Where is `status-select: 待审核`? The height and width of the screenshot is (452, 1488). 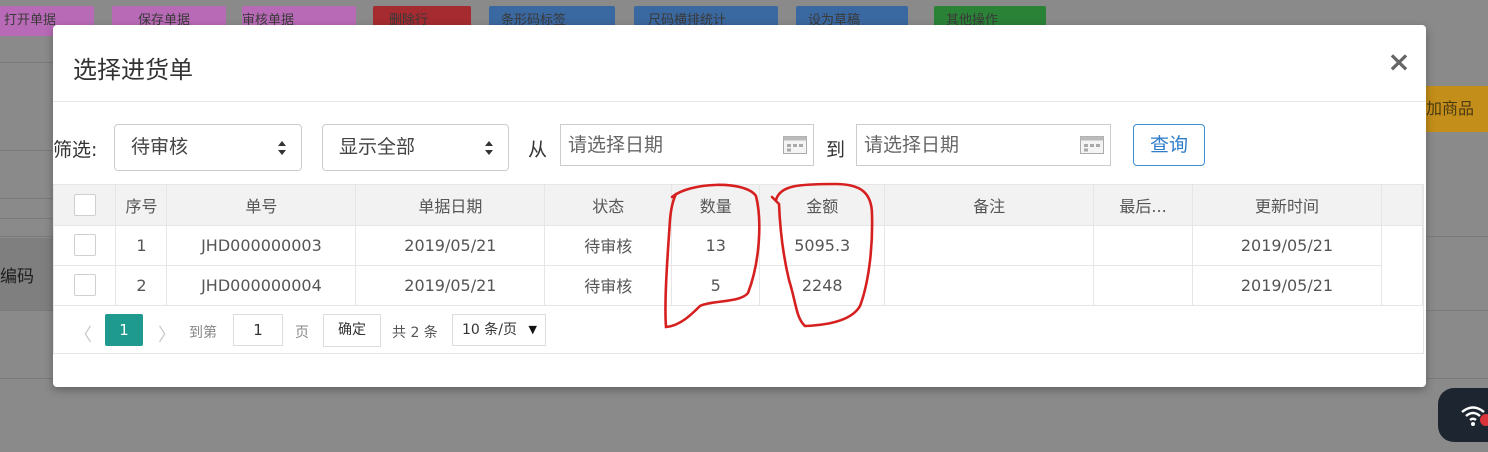
status-select: 待审核 is located at coordinates (208, 147).